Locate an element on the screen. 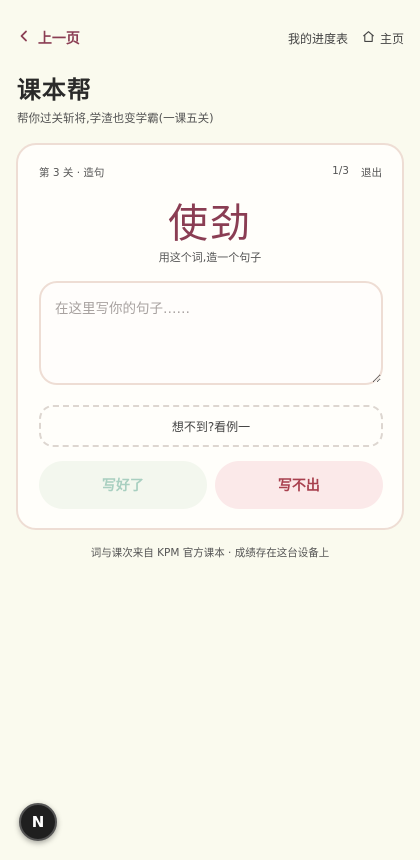 The width and height of the screenshot is (420, 860). chevron-left-icon is located at coordinates (24, 38).